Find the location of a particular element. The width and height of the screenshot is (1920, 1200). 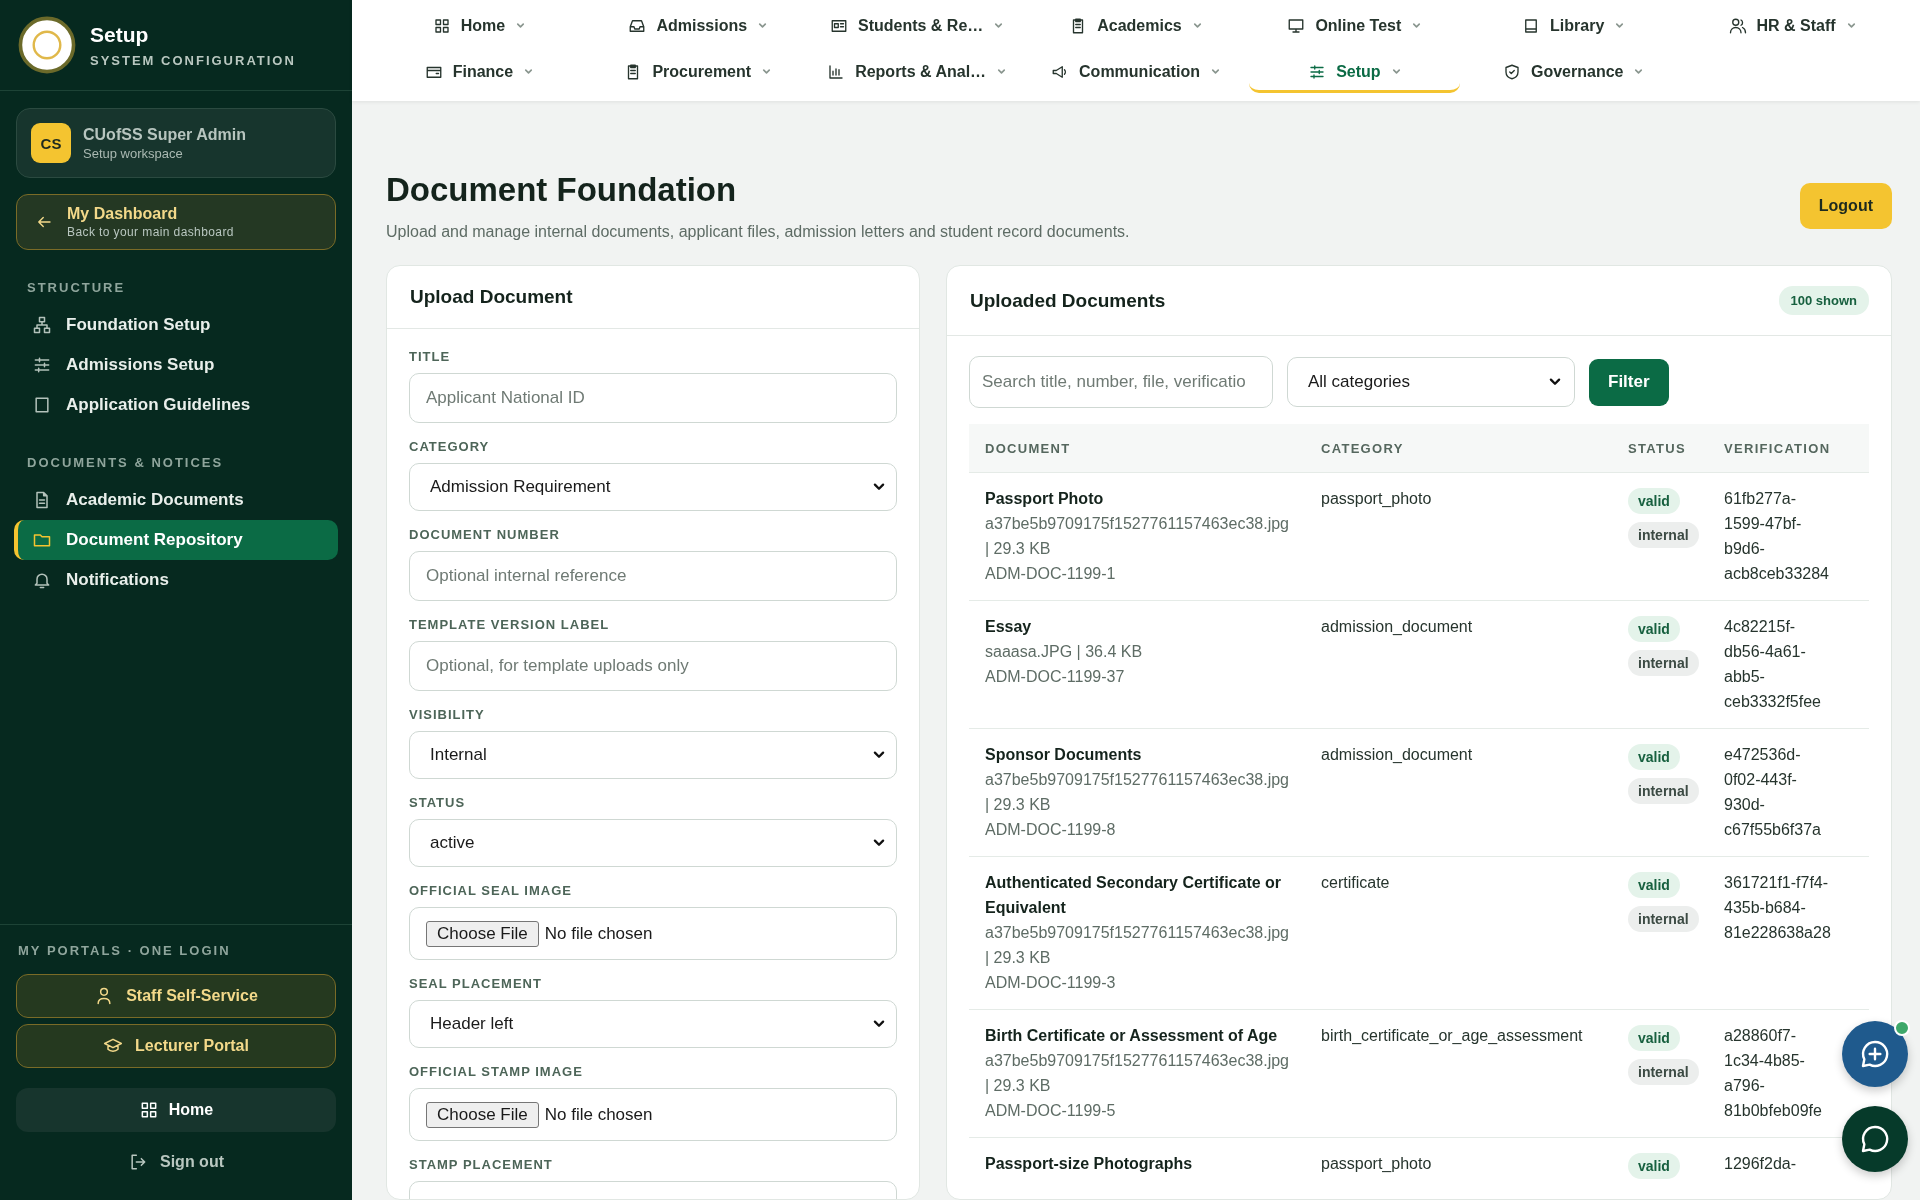

home-button: Home is located at coordinates (176, 1110).